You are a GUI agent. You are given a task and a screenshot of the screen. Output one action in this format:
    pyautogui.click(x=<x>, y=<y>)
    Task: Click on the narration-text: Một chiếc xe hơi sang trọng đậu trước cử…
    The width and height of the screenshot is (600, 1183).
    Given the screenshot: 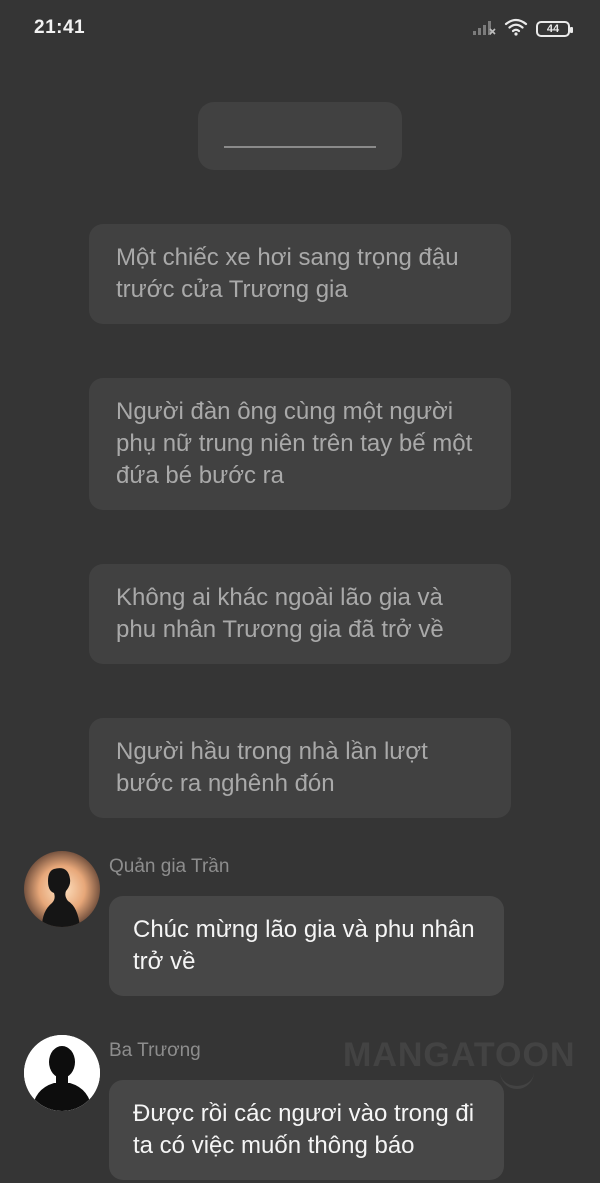 What is the action you would take?
    pyautogui.click(x=287, y=273)
    